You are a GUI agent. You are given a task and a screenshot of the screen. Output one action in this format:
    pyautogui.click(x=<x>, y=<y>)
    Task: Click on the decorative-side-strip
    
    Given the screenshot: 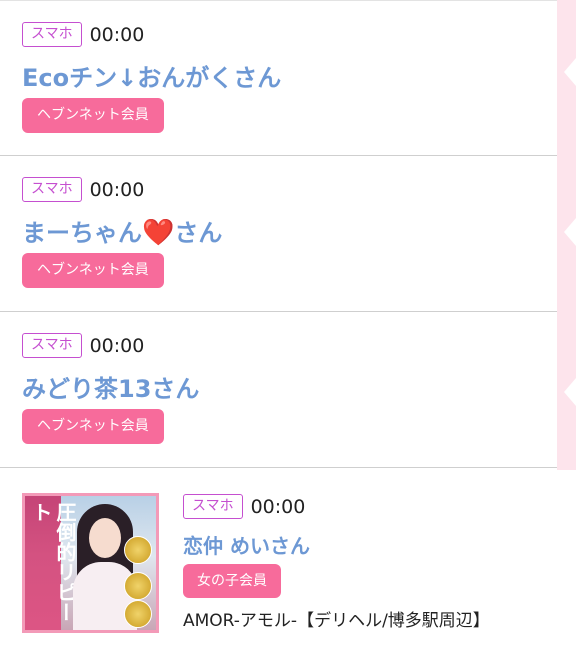 What is the action you would take?
    pyautogui.click(x=566, y=235)
    